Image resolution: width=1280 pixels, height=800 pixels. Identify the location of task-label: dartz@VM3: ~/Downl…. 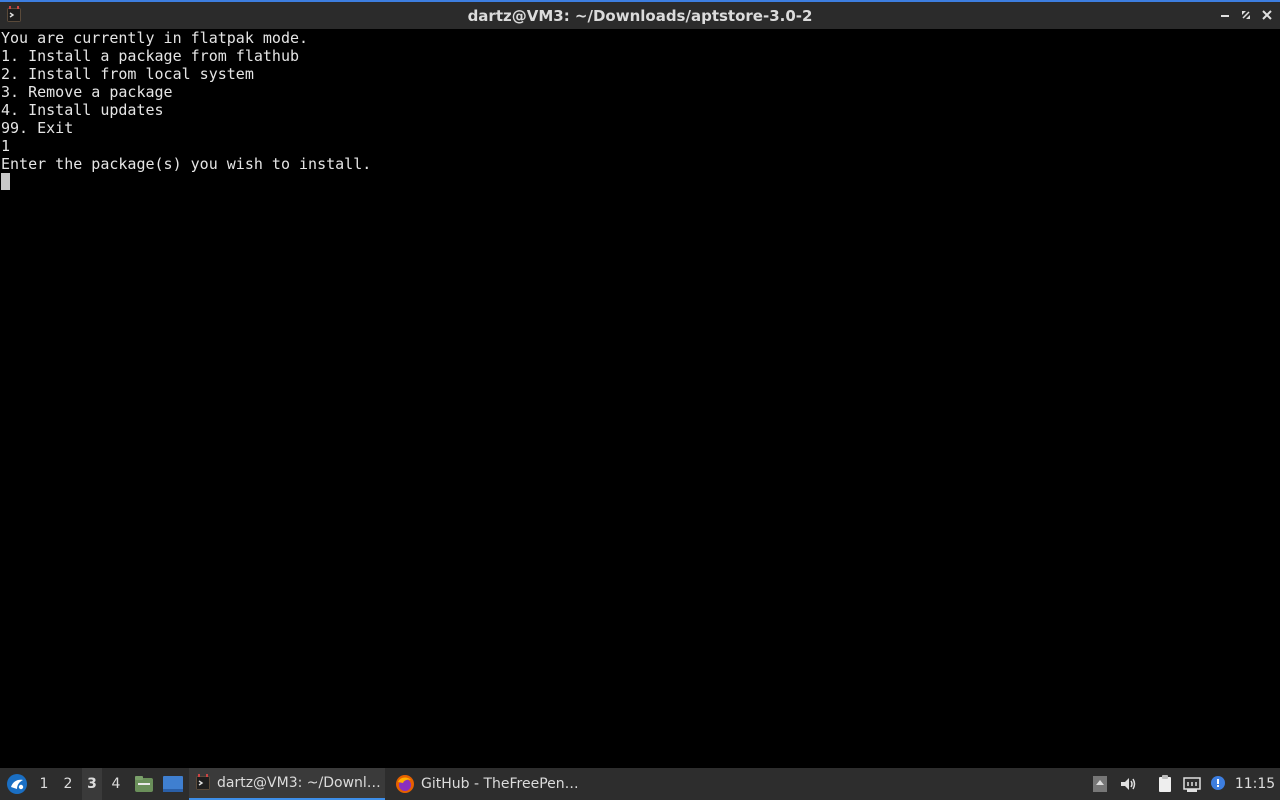
(299, 783).